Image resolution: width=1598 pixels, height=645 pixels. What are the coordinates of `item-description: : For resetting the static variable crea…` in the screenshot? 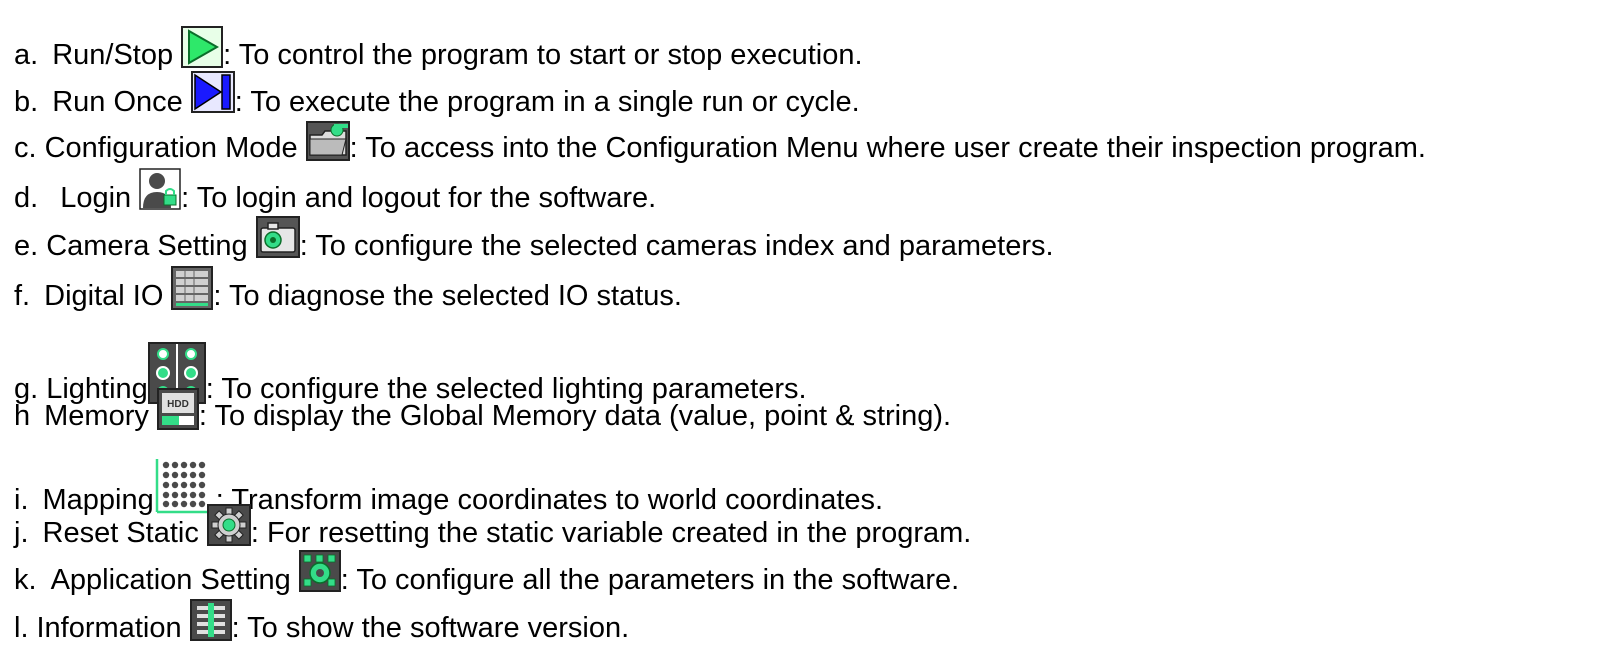 It's located at (611, 533).